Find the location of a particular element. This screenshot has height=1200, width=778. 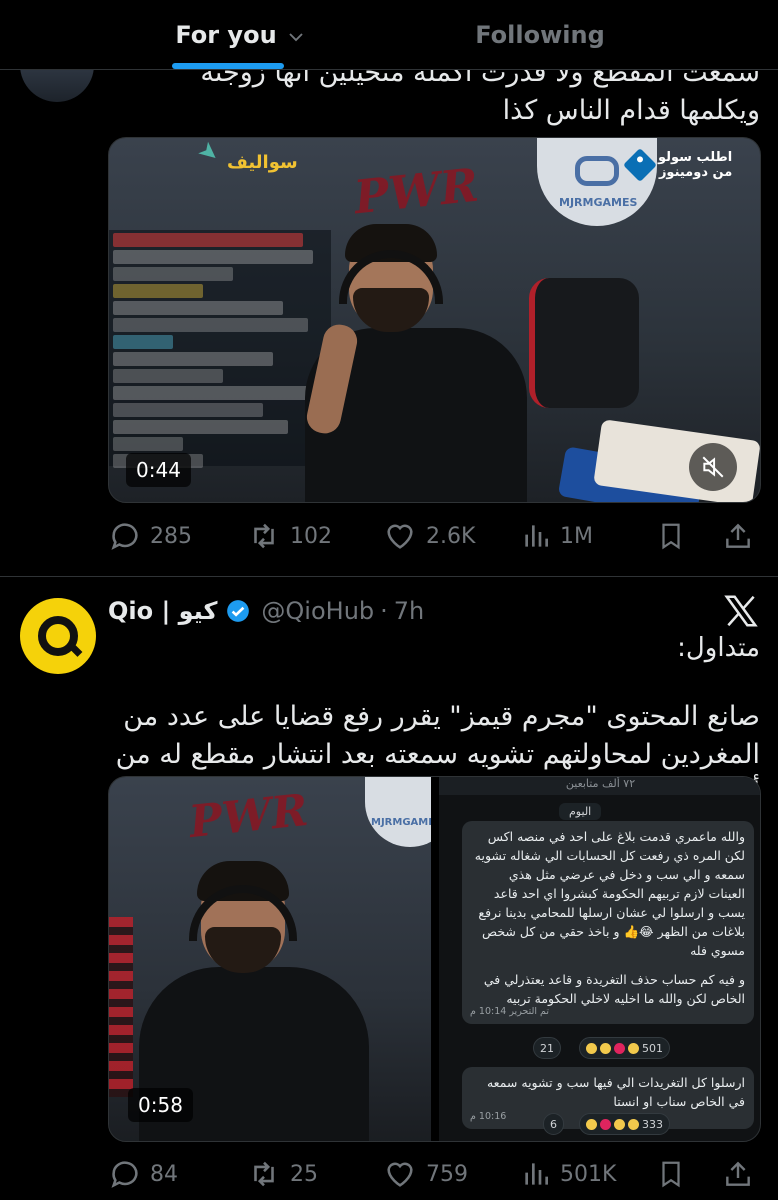

message-reactions: 333 is located at coordinates (624, 1124).